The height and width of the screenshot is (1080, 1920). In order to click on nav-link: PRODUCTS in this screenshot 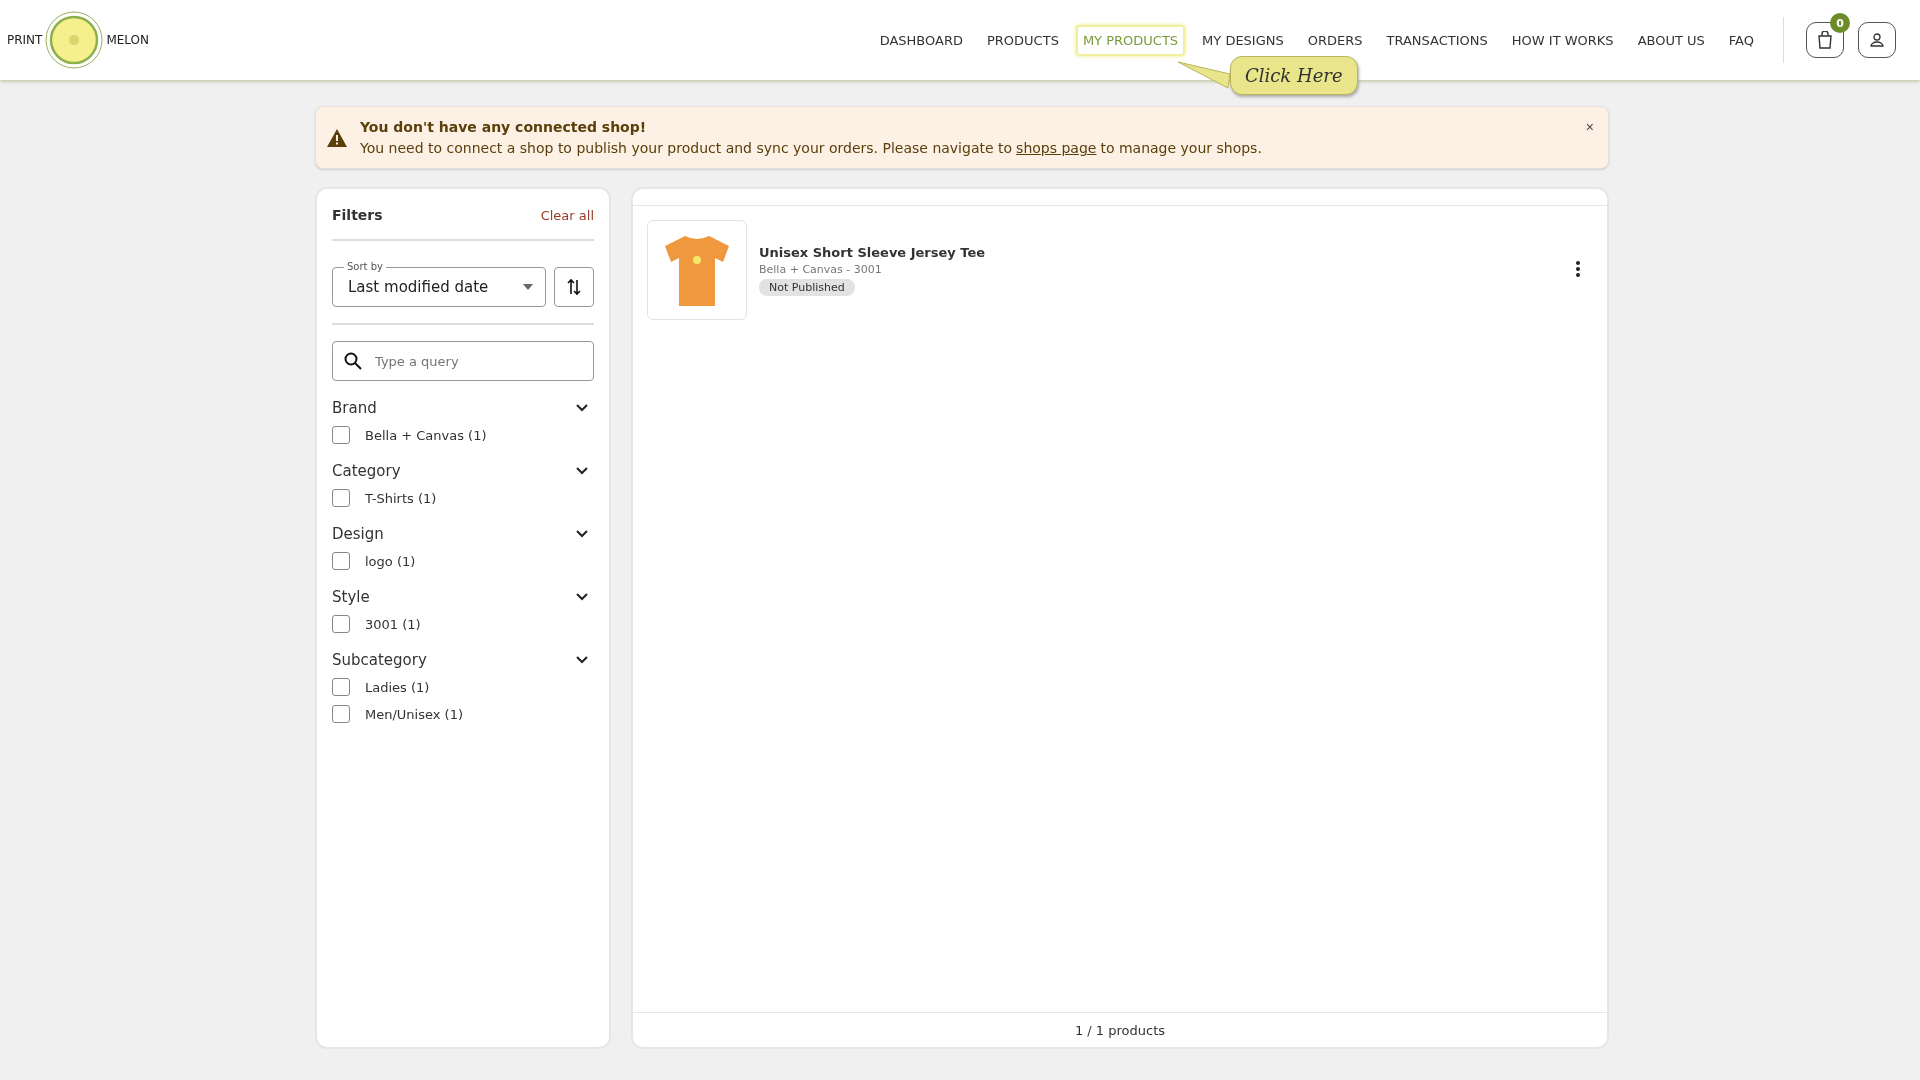, I will do `click(1023, 40)`.